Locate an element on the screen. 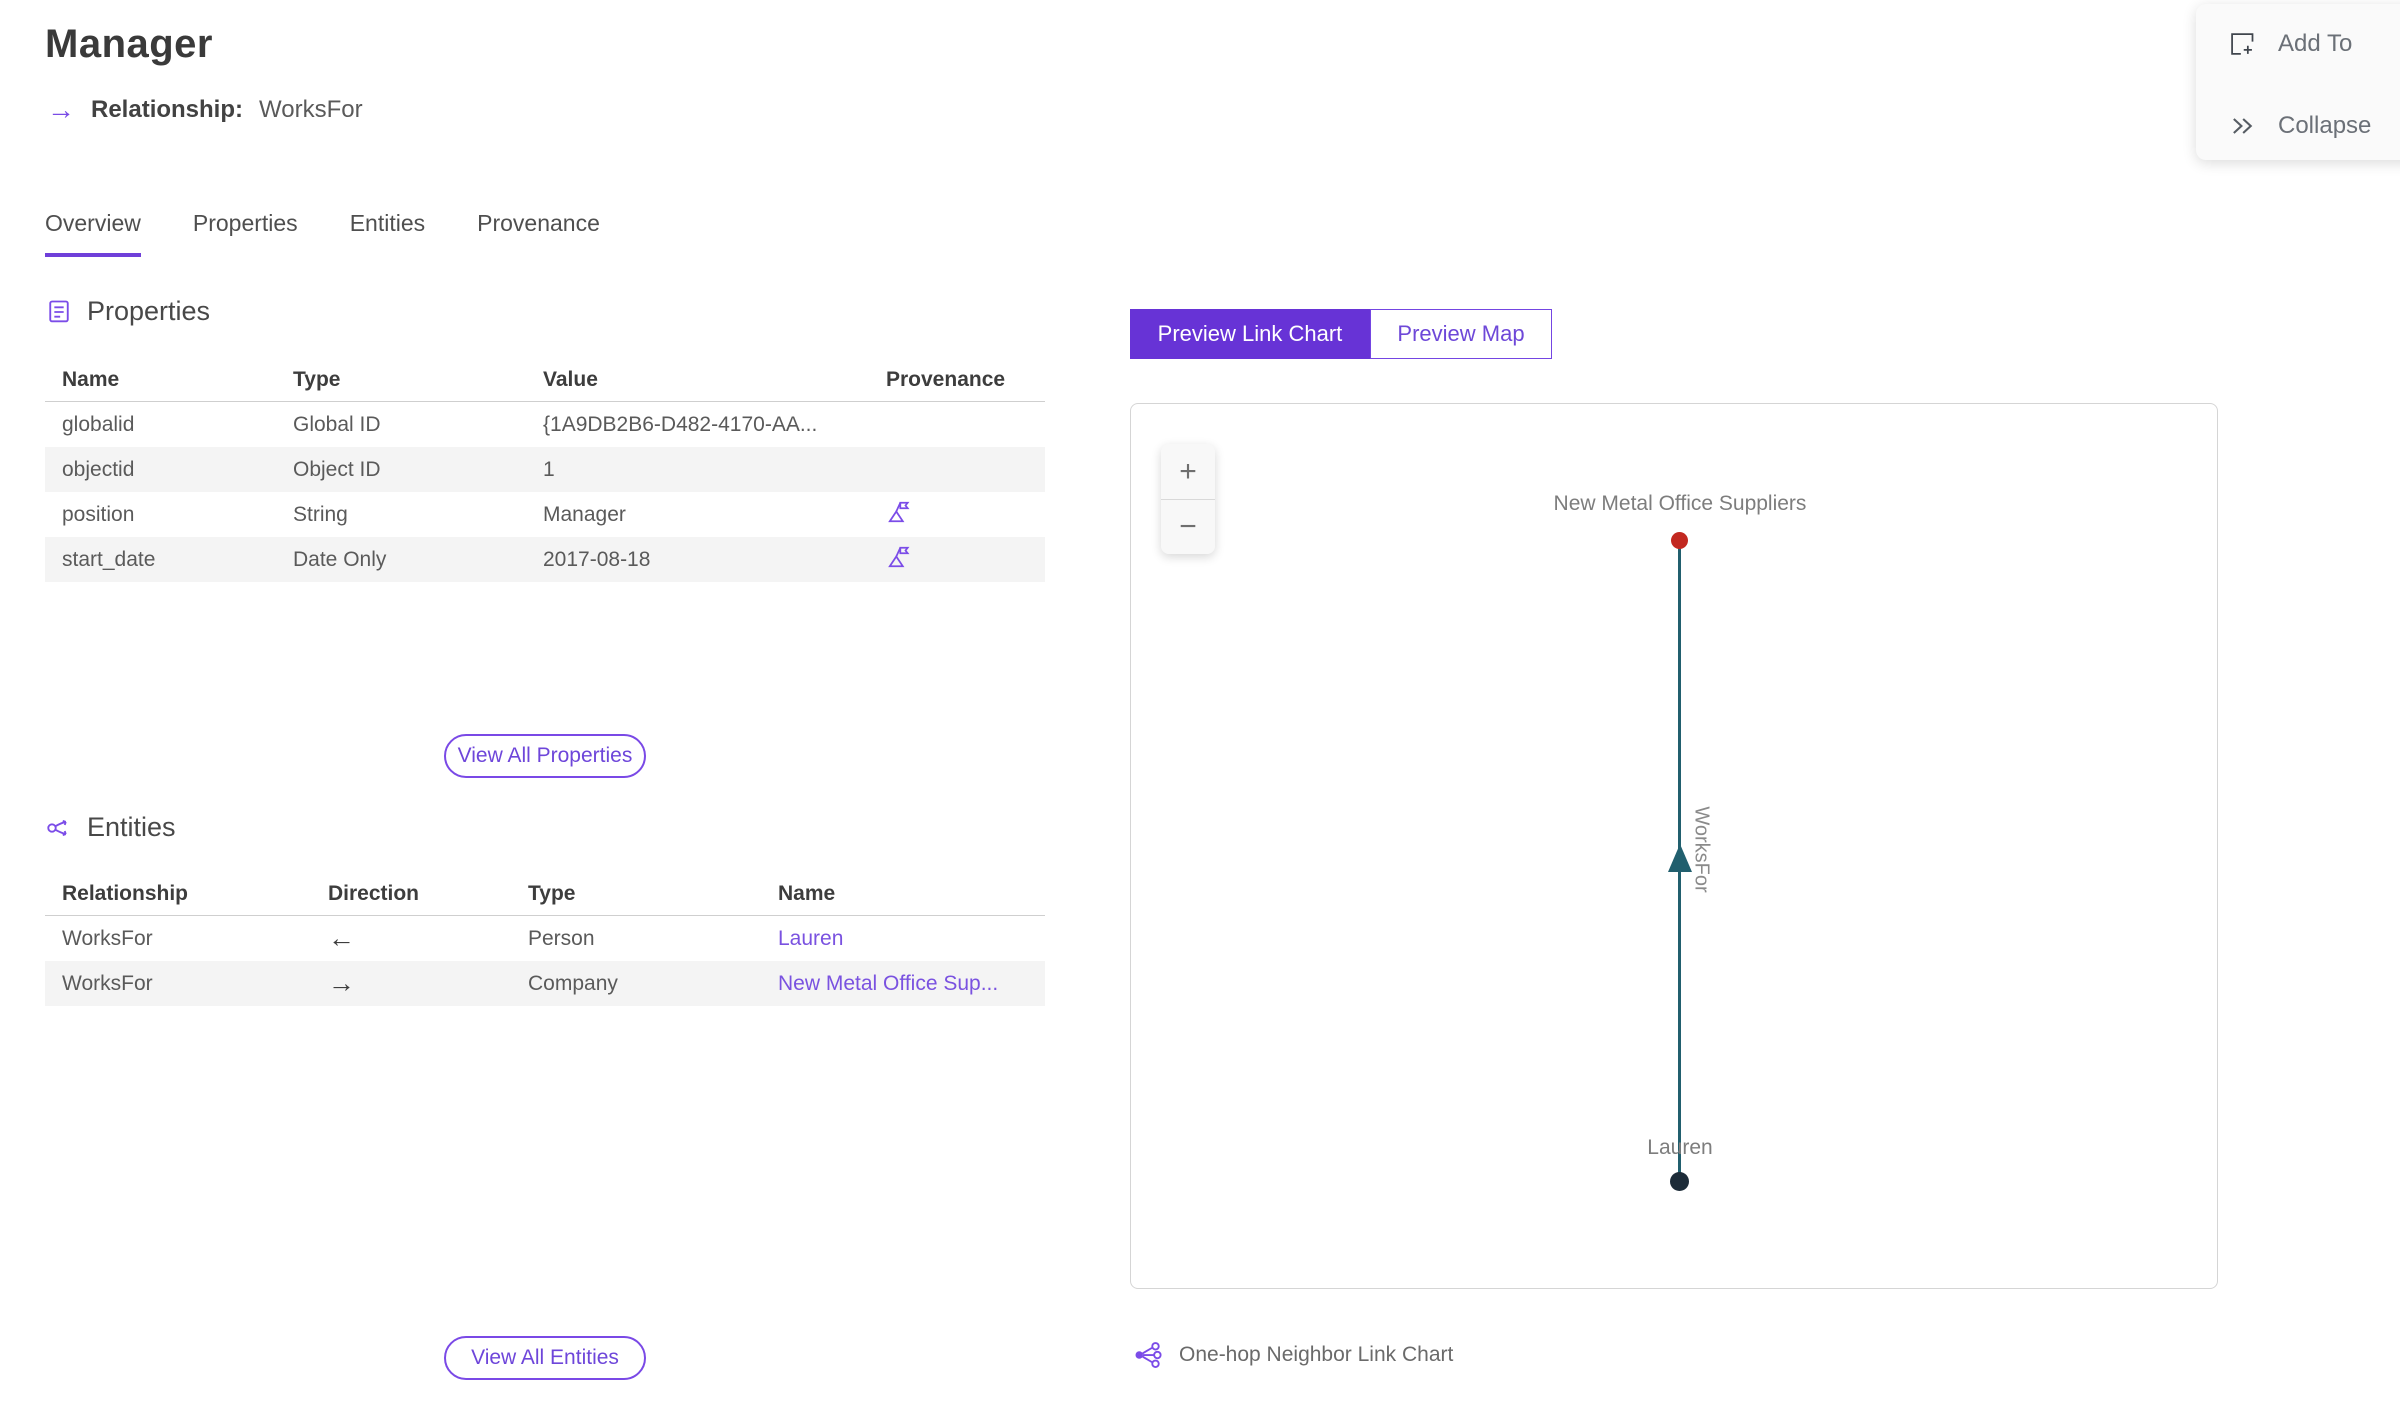 Image resolution: width=2400 pixels, height=1401 pixels. entity-type: Person is located at coordinates (561, 938).